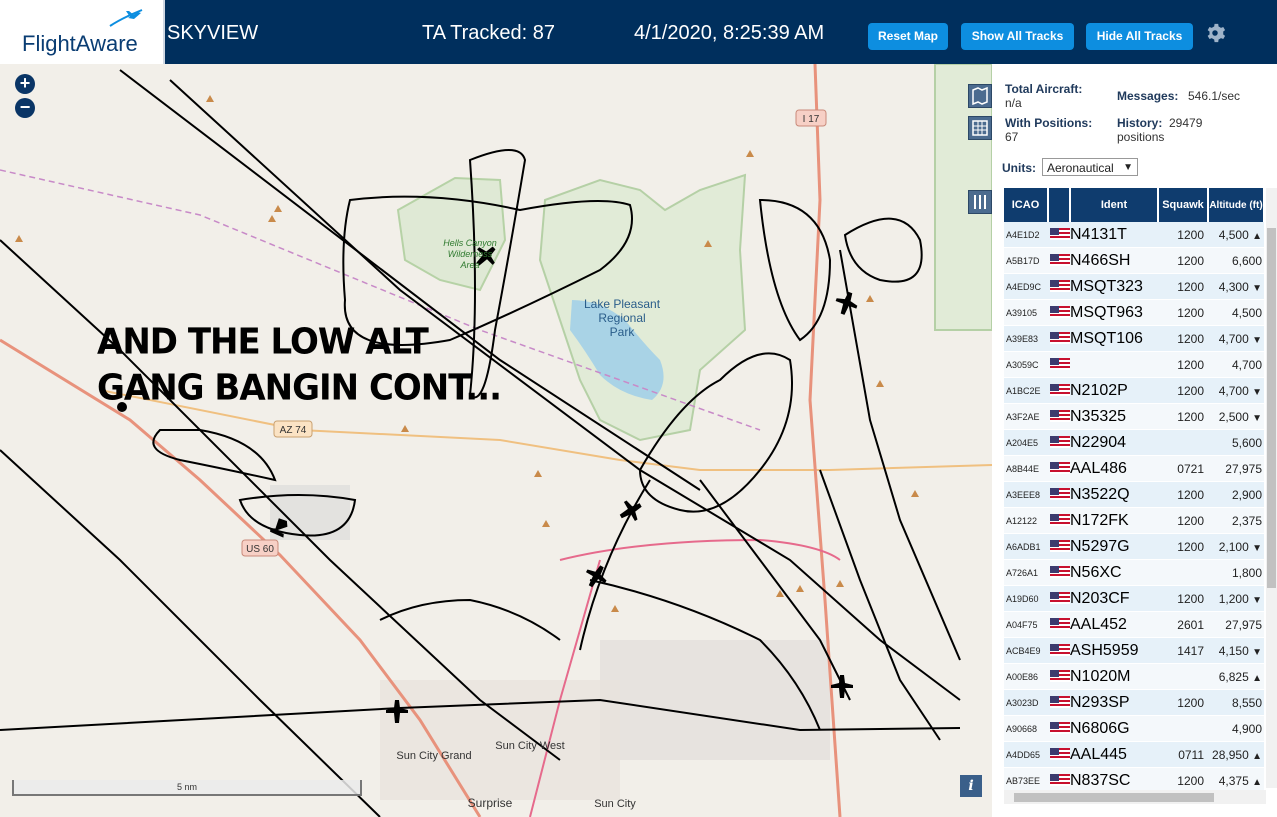  I want to click on altitude-cell: 4,375 ▲, so click(1236, 779).